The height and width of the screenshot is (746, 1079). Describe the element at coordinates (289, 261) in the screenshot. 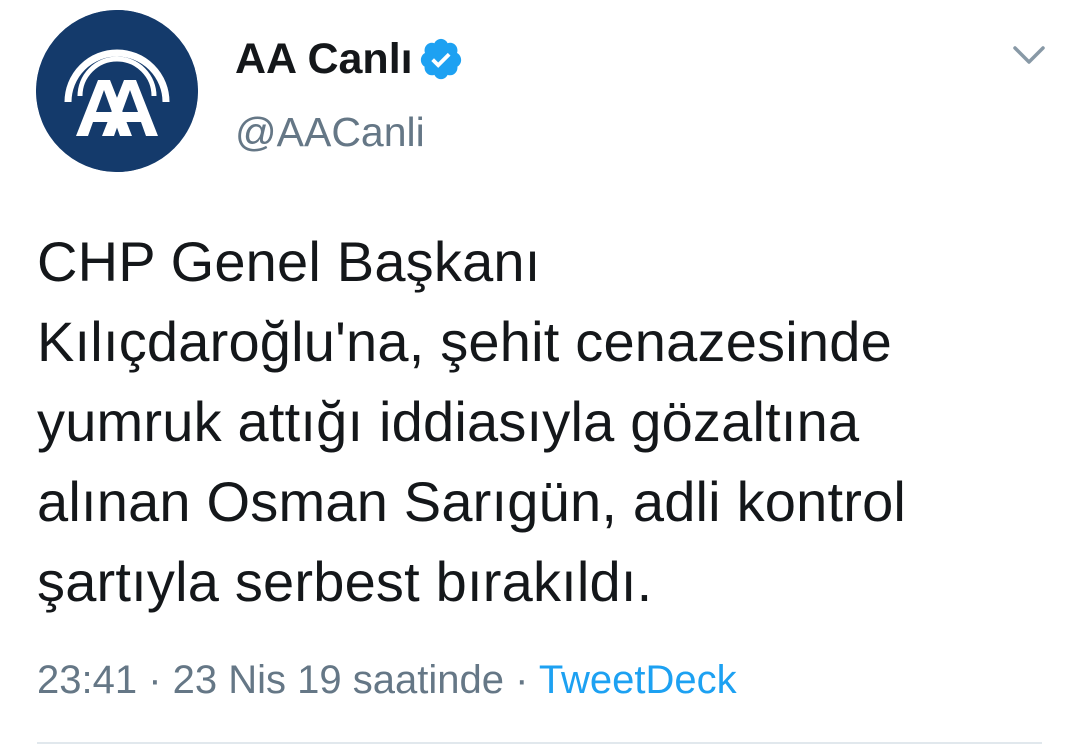

I see `tweet-text-line: CHP Genel Başkanı` at that location.